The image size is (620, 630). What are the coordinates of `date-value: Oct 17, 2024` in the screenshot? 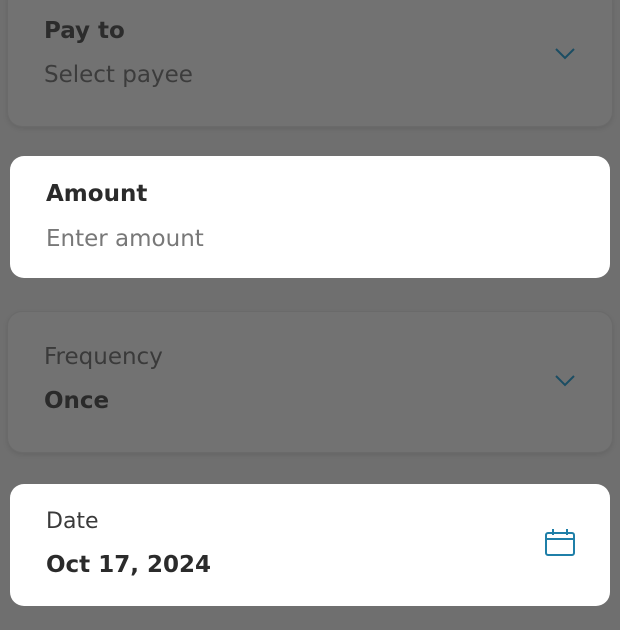 It's located at (128, 565).